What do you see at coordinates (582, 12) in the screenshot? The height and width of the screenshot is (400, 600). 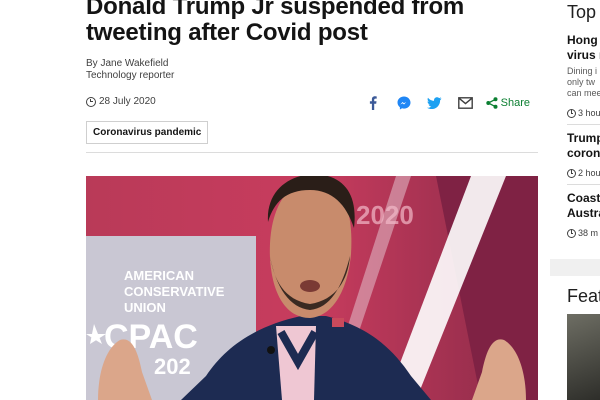 I see `top-stories-title: Top` at bounding box center [582, 12].